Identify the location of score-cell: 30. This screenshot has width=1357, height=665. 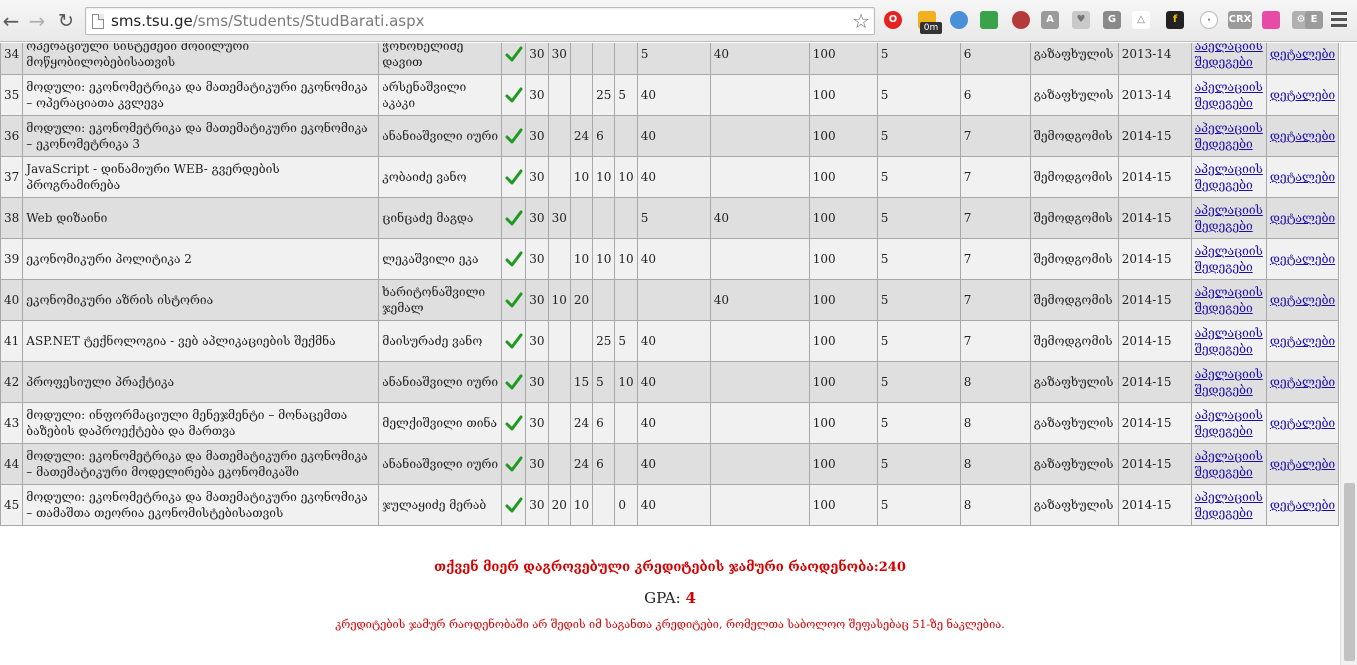
(537, 136).